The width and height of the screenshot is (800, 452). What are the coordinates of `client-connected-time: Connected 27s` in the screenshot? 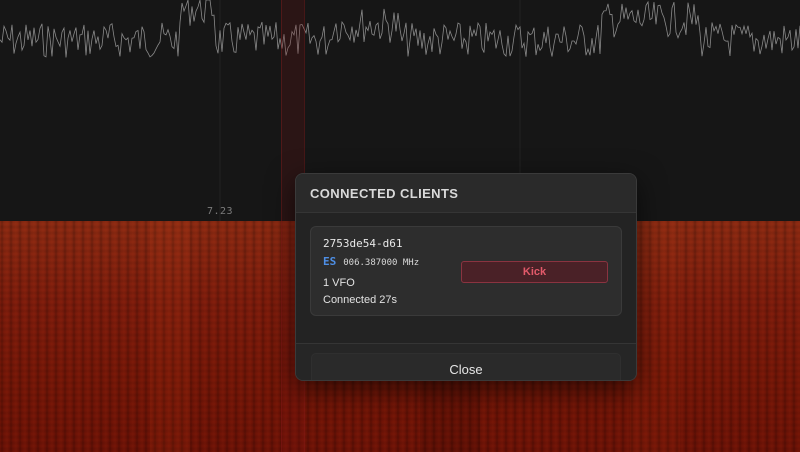 It's located at (360, 300).